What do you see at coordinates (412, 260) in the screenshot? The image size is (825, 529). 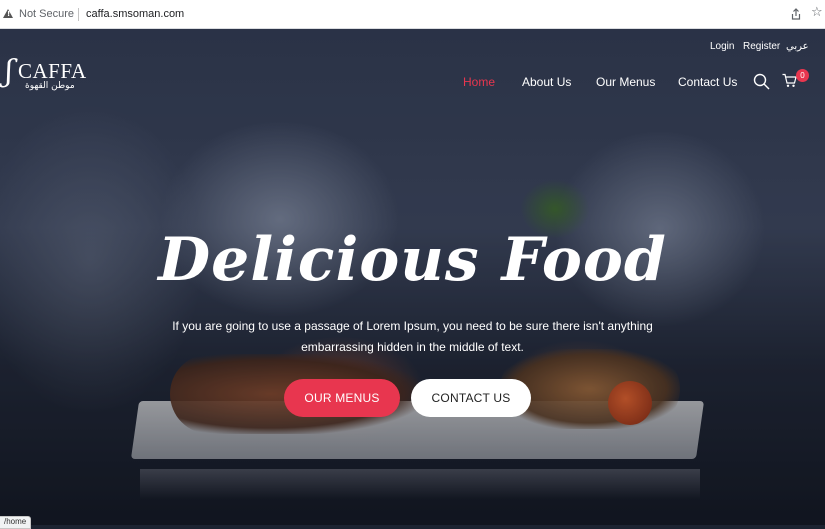 I see `hero-title: Delicious Food` at bounding box center [412, 260].